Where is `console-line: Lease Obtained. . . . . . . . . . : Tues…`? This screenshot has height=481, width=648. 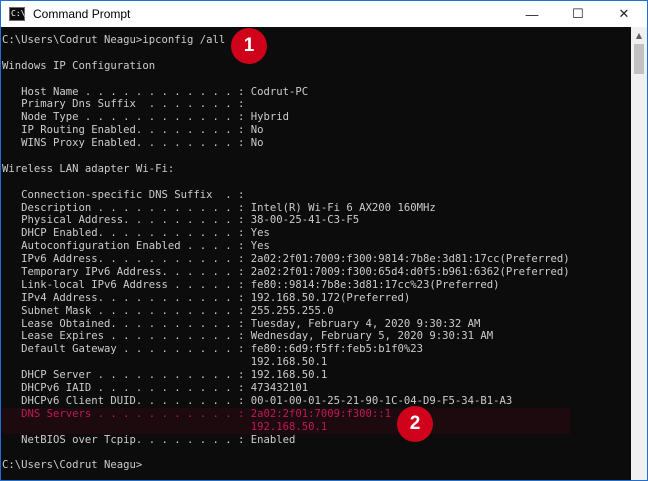 console-line: Lease Obtained. . . . . . . . . . : Tues… is located at coordinates (286, 324).